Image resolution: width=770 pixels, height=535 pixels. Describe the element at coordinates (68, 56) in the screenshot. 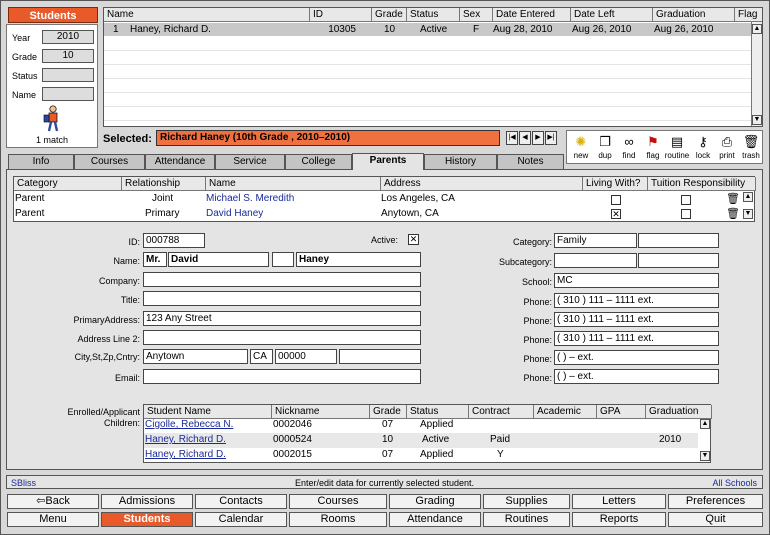

I see `grade-field: 10` at that location.